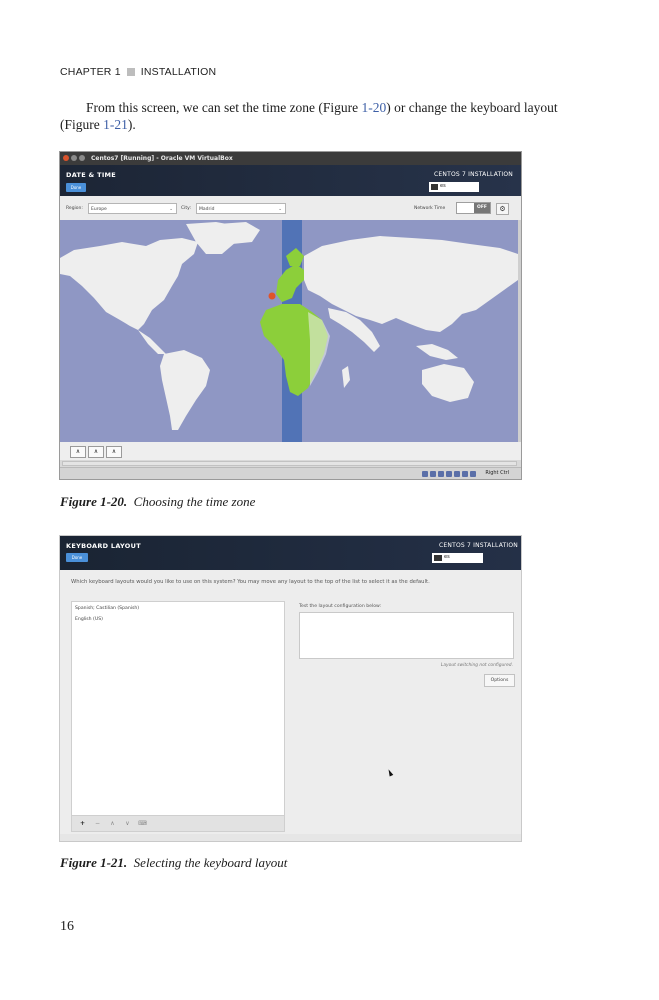  I want to click on move-down-button: ∨, so click(127, 824).